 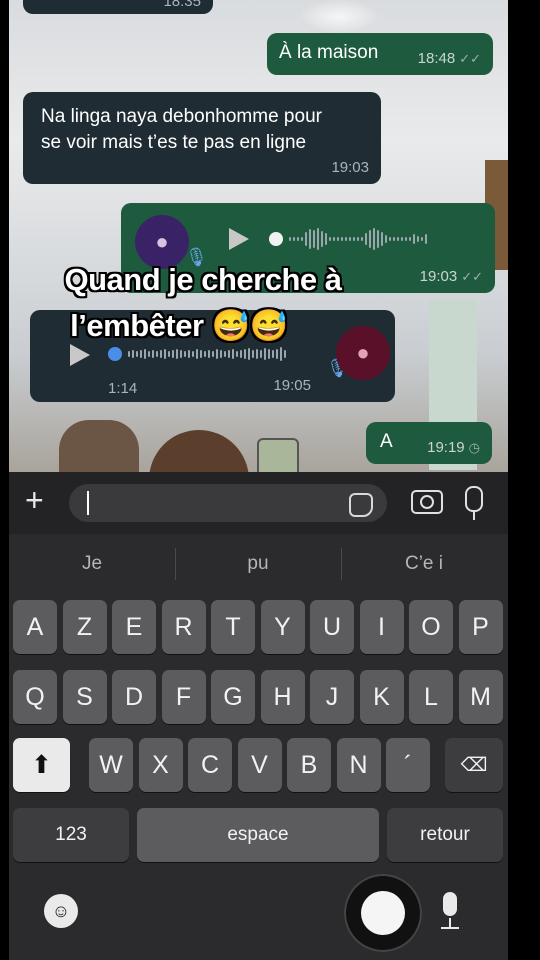 What do you see at coordinates (92, 564) in the screenshot?
I see `suggestion-1: Je` at bounding box center [92, 564].